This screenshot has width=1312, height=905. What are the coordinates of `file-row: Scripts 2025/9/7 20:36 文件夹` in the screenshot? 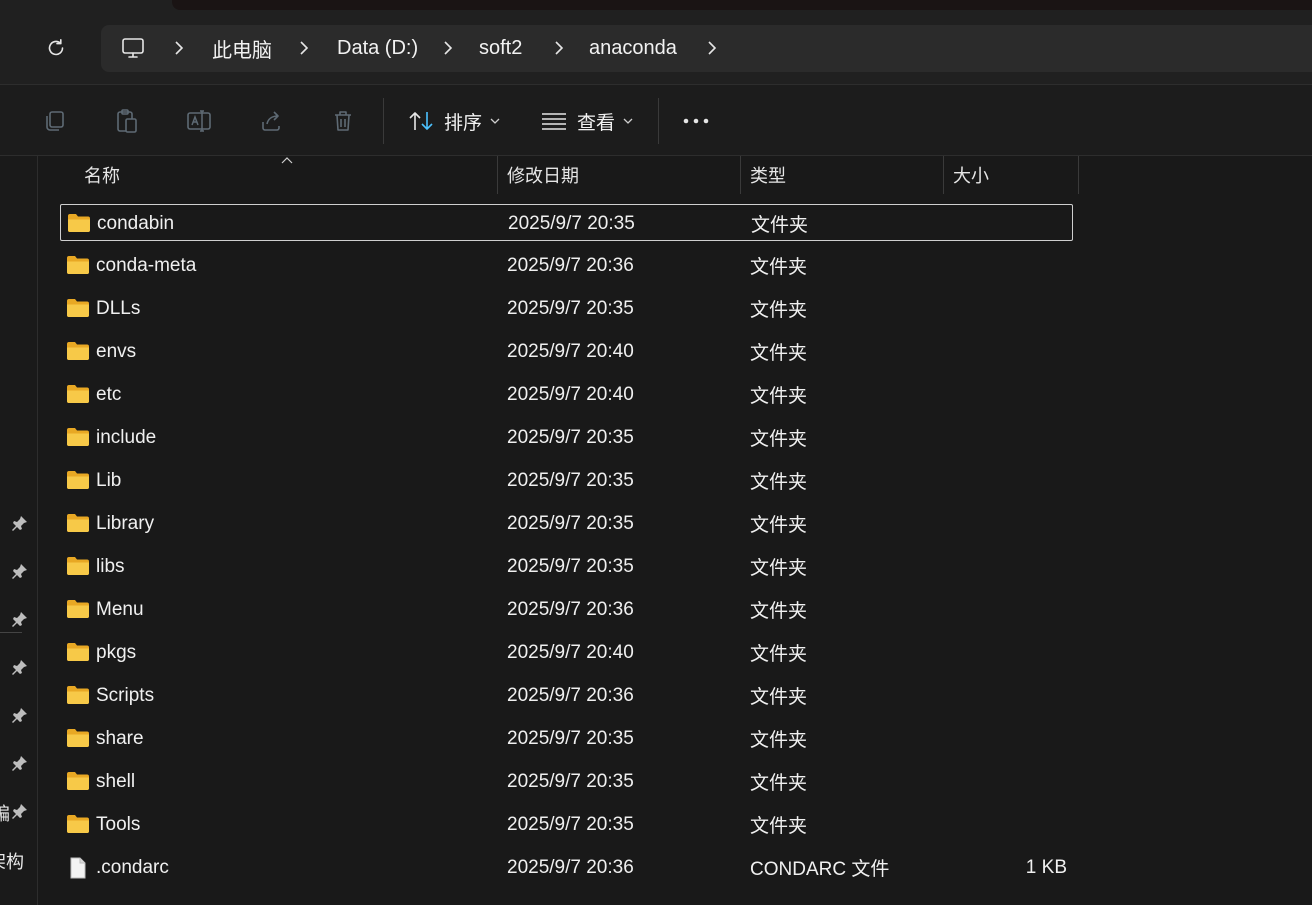 It's located at (566, 695).